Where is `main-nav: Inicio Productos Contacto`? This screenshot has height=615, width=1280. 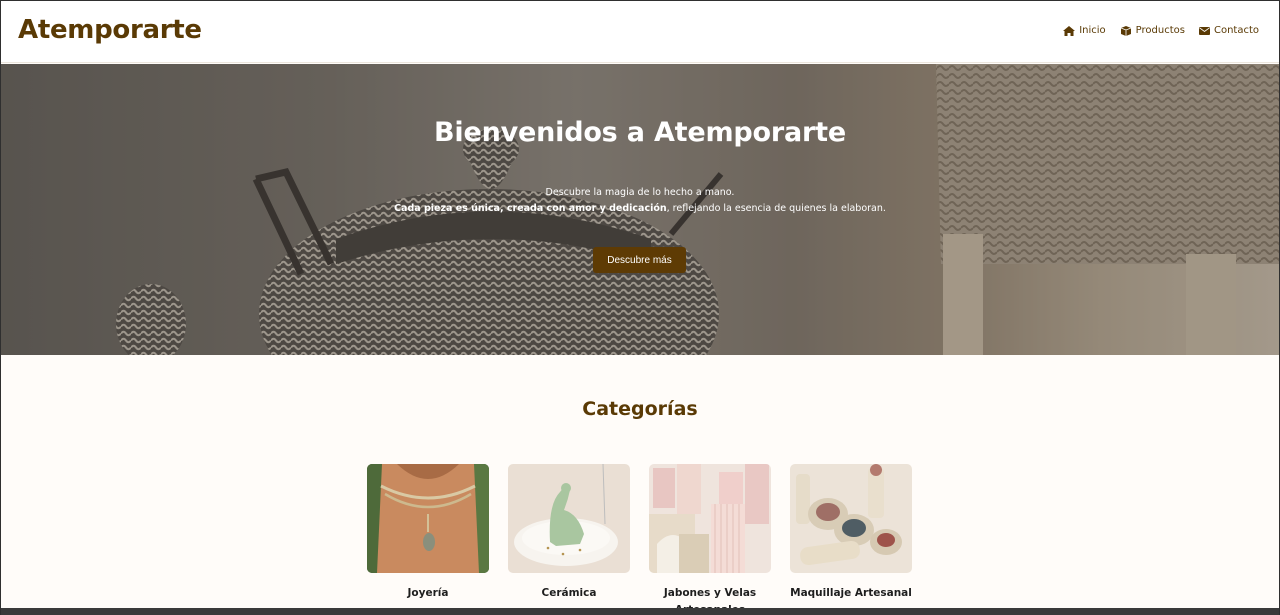
main-nav: Inicio Productos Contacto is located at coordinates (1161, 30).